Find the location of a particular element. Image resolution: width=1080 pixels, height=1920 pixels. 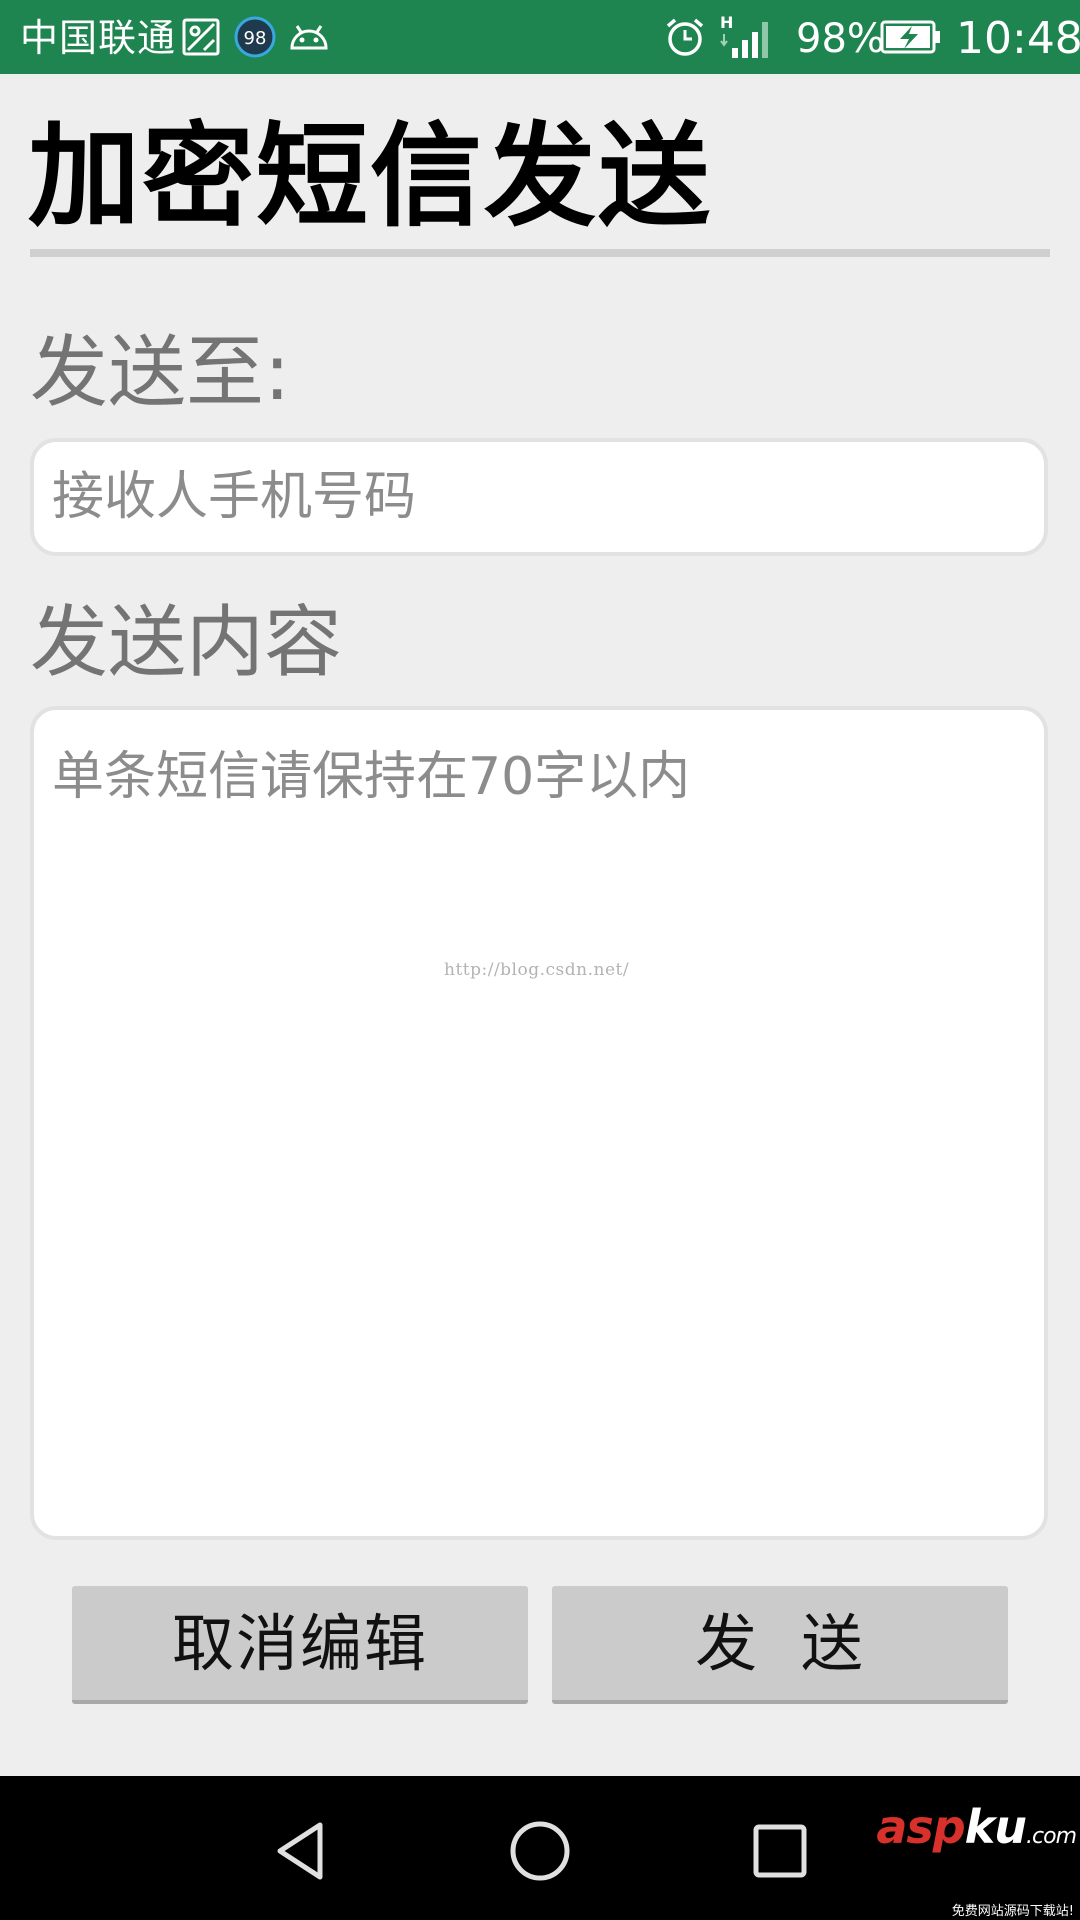

recipient-phone-input: 接收人手机号码 is located at coordinates (539, 497).